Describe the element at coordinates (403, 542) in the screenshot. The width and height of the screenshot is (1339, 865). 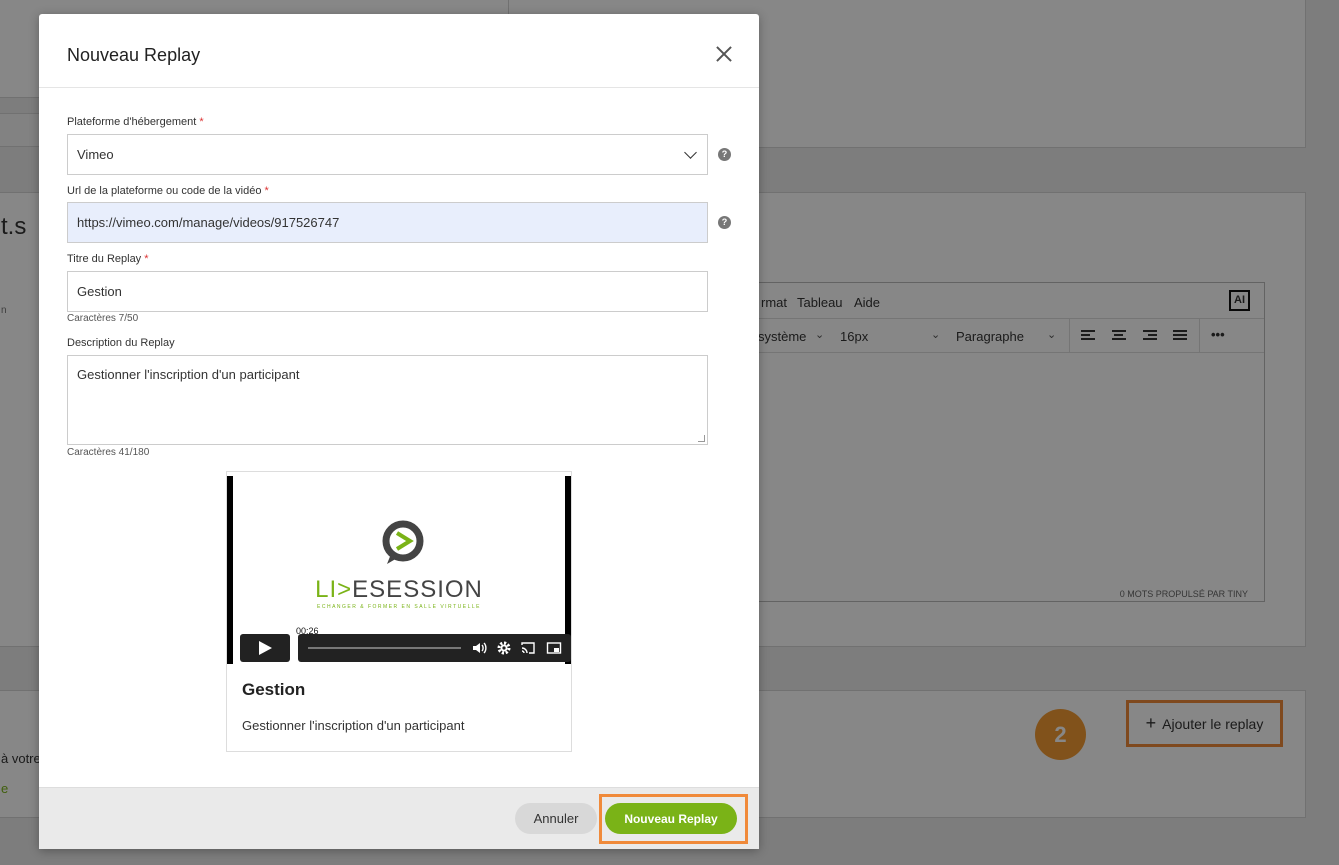
I see `live-session-logo-icon` at that location.